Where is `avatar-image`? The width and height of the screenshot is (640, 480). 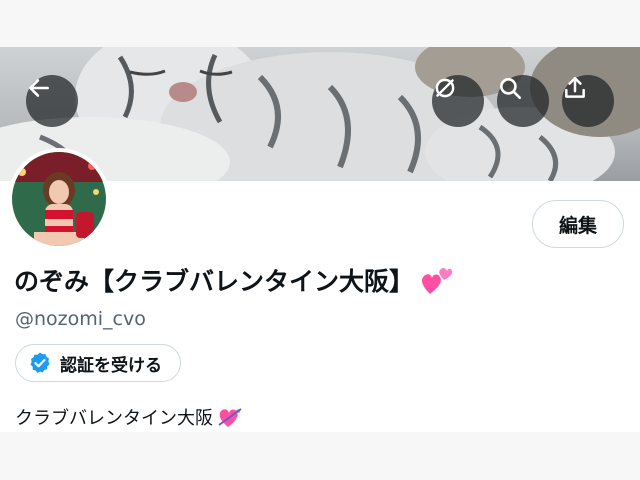 avatar-image is located at coordinates (59, 199).